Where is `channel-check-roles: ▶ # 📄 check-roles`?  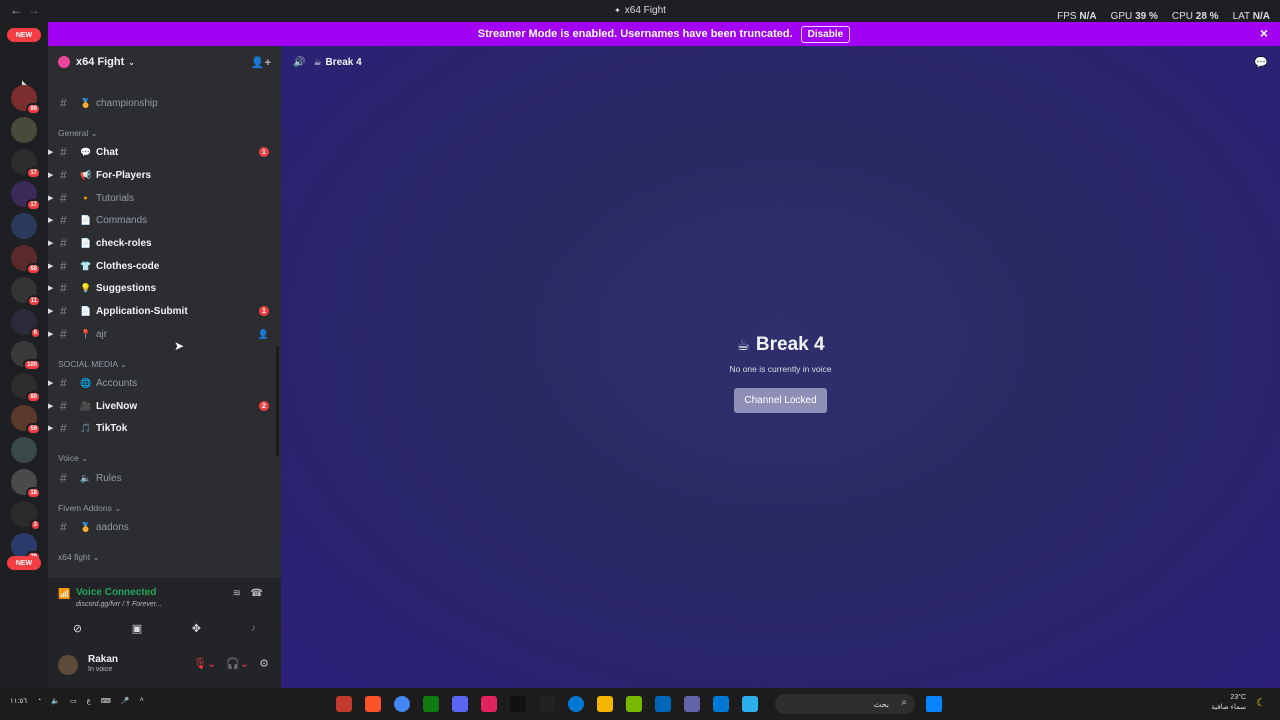 channel-check-roles: ▶ # 📄 check-roles is located at coordinates (164, 243).